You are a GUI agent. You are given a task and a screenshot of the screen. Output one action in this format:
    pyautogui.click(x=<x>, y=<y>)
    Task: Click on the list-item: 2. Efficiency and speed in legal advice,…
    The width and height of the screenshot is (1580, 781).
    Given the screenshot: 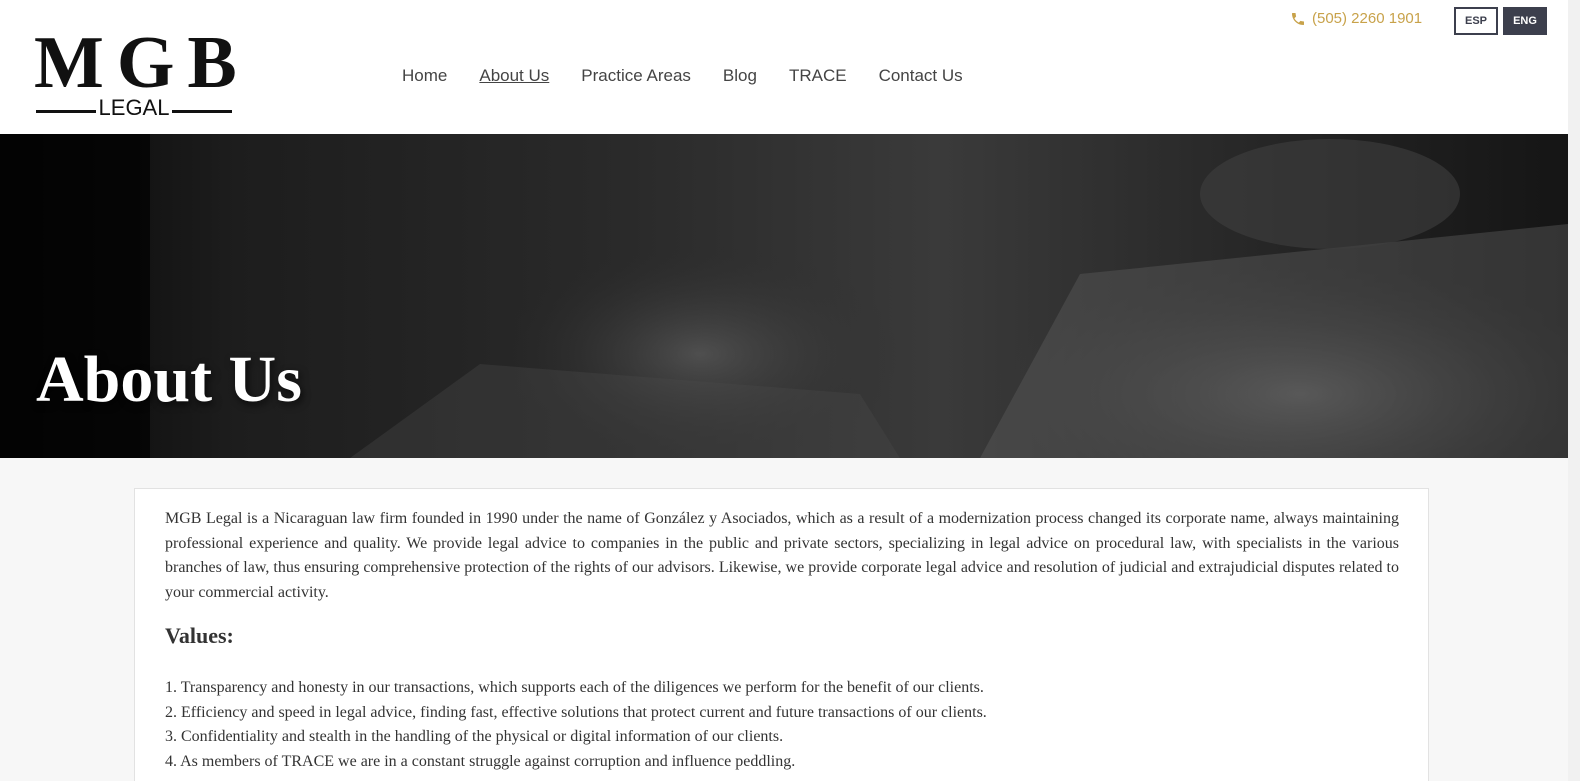 What is the action you would take?
    pyautogui.click(x=576, y=712)
    